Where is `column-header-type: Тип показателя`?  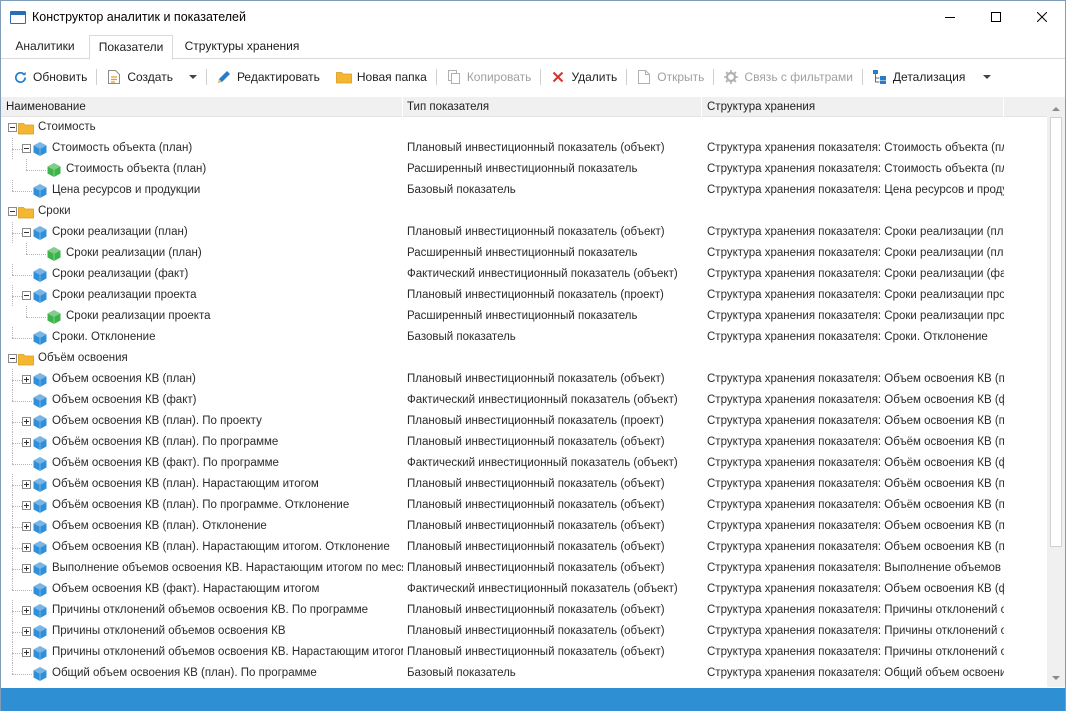 column-header-type: Тип показателя is located at coordinates (552, 107).